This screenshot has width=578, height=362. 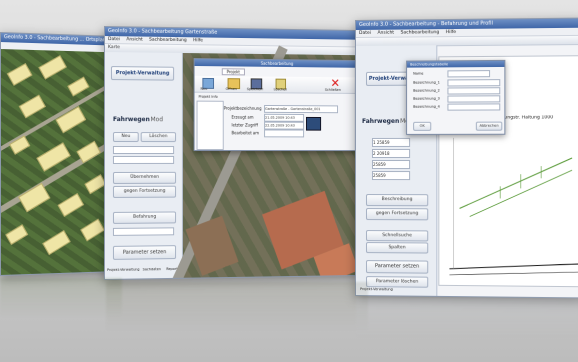 I want to click on panel-item-uebernehmen-label: Übernehmen, so click(x=144, y=177).